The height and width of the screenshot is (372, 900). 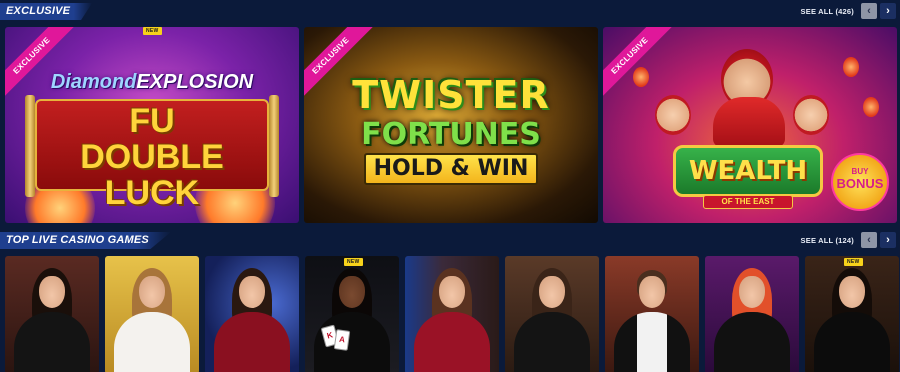 What do you see at coordinates (748, 202) in the screenshot?
I see `game-title-sub: OF THE EAST` at bounding box center [748, 202].